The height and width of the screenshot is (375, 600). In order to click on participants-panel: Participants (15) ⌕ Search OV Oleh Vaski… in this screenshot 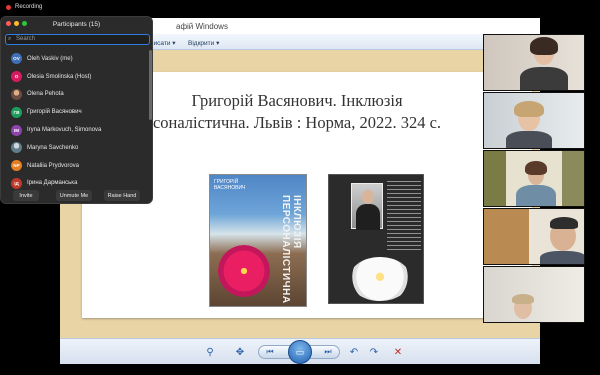, I will do `click(76, 110)`.